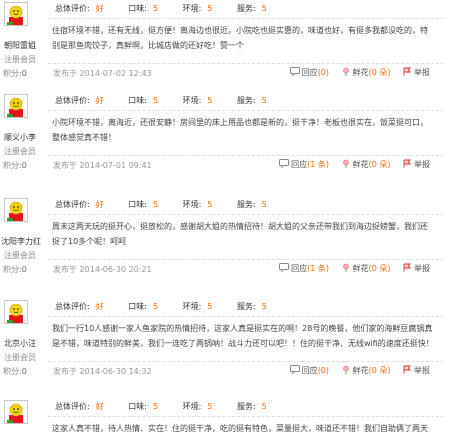 This screenshot has width=450, height=444. What do you see at coordinates (20, 45) in the screenshot?
I see `user-name: 朝阳雷姐` at bounding box center [20, 45].